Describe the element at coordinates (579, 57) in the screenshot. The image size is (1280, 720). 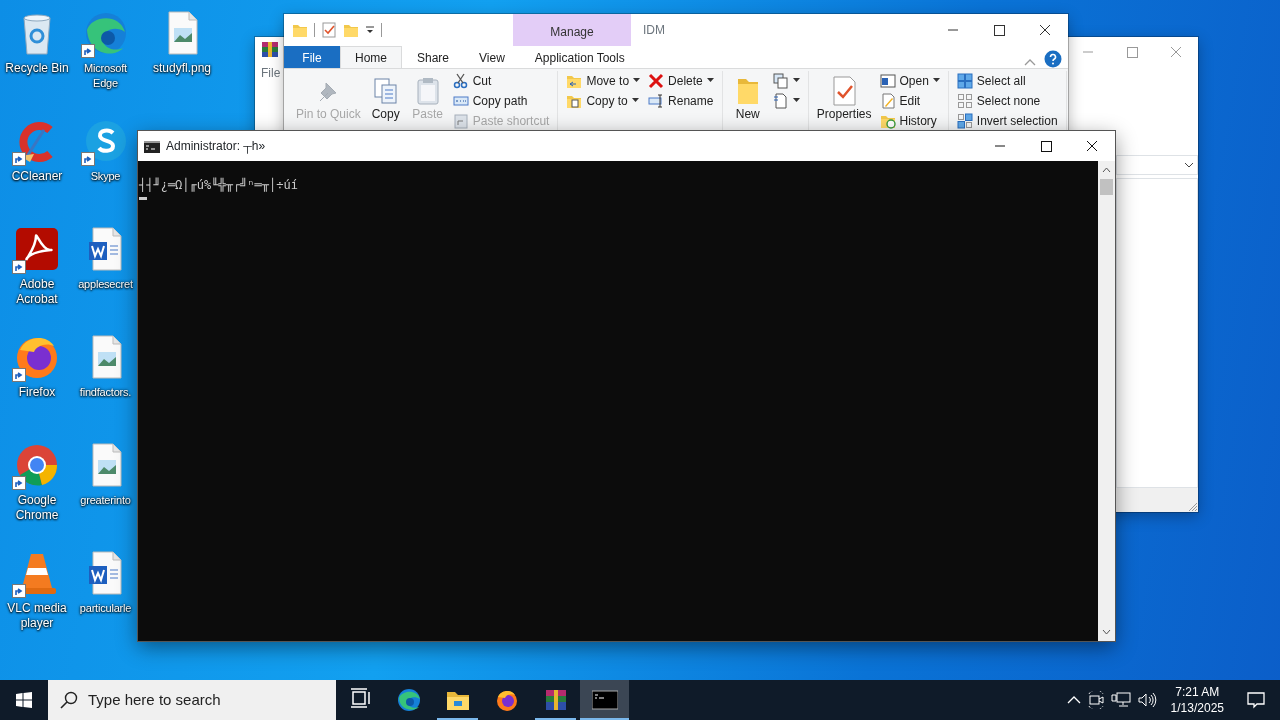
I see `ribbon-tab: Application Tools` at that location.